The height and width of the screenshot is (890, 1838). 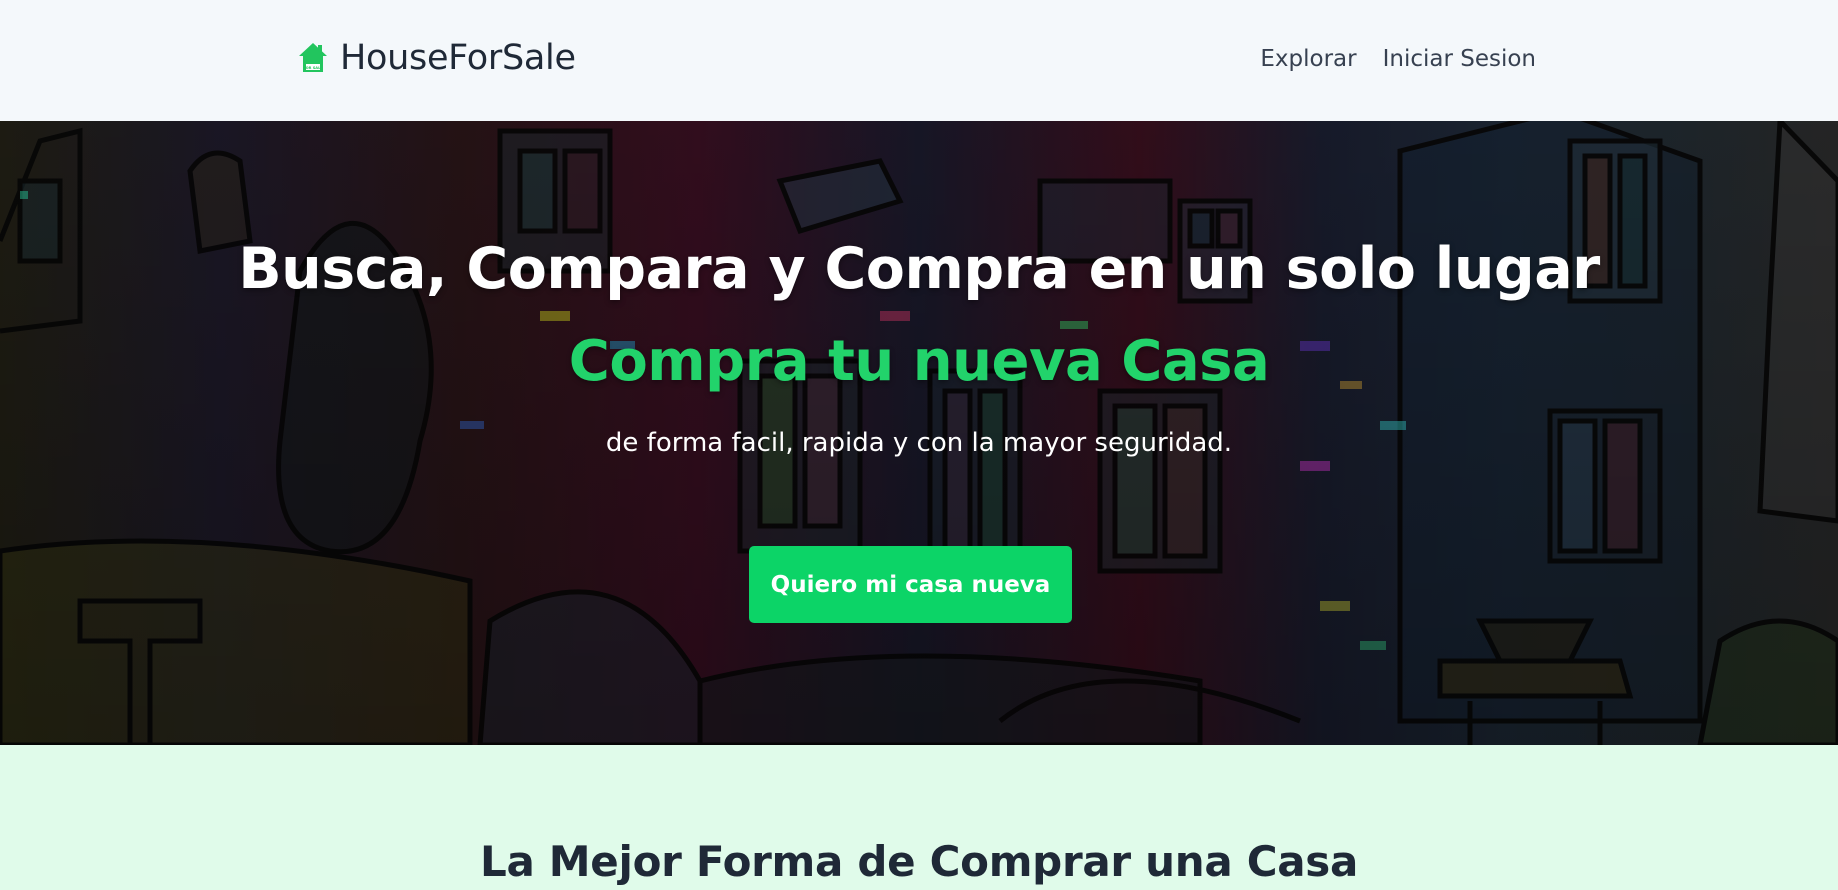 I want to click on brand-link: FOR SALE HouseForSale, so click(x=437, y=58).